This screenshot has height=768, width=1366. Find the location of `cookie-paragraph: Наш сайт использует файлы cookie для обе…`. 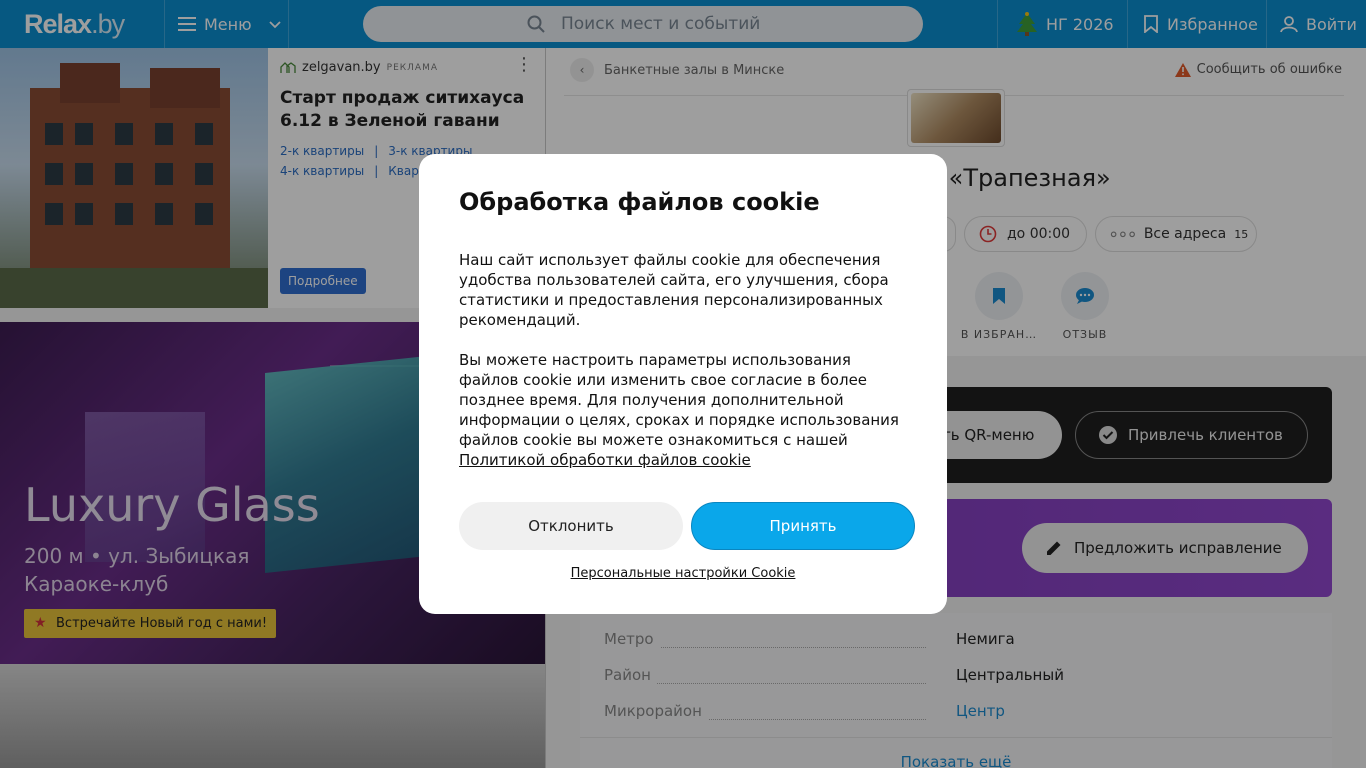

cookie-paragraph: Наш сайт использует файлы cookie для обе… is located at coordinates (674, 290).